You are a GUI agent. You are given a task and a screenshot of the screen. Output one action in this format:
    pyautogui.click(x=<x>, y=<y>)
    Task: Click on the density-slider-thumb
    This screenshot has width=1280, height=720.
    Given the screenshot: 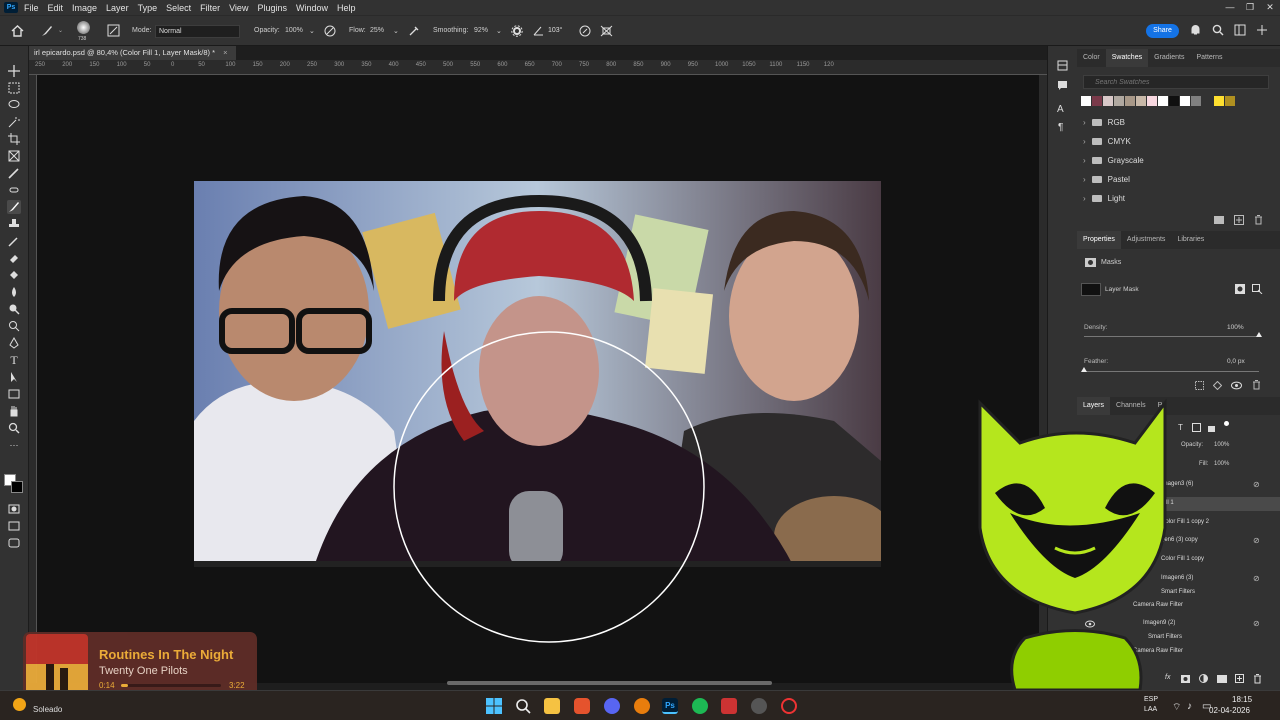 What is the action you would take?
    pyautogui.click(x=1259, y=334)
    